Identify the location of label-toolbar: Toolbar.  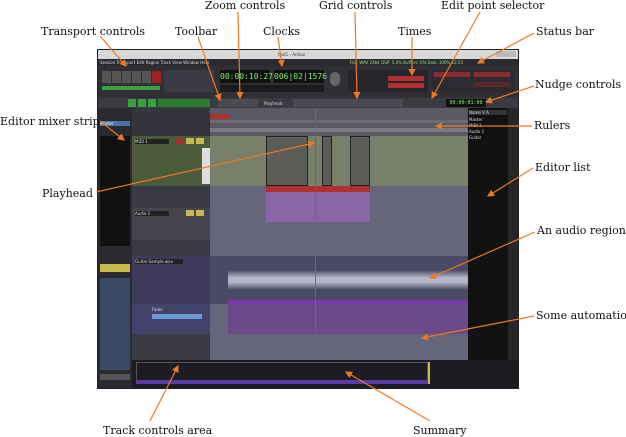
(196, 31).